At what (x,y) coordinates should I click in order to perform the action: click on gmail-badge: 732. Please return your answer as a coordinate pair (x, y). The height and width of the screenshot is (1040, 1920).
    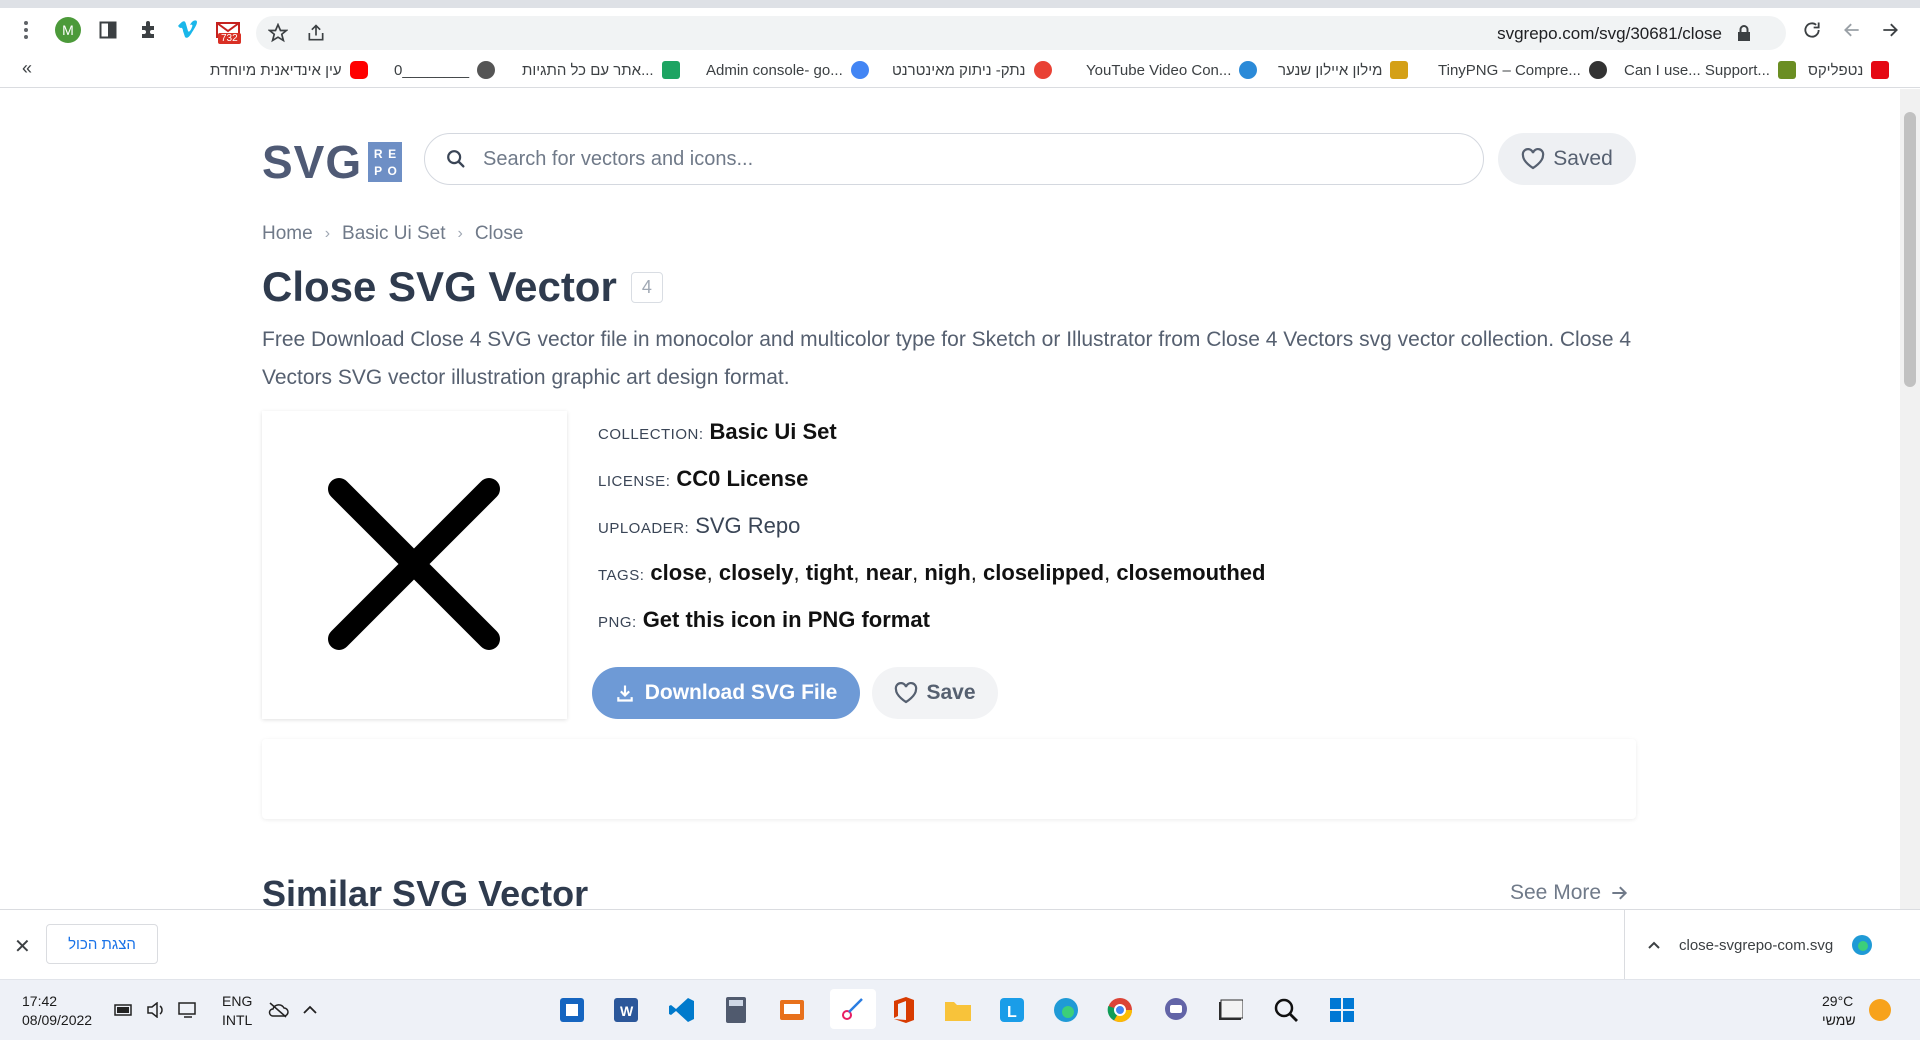
    Looking at the image, I should click on (229, 38).